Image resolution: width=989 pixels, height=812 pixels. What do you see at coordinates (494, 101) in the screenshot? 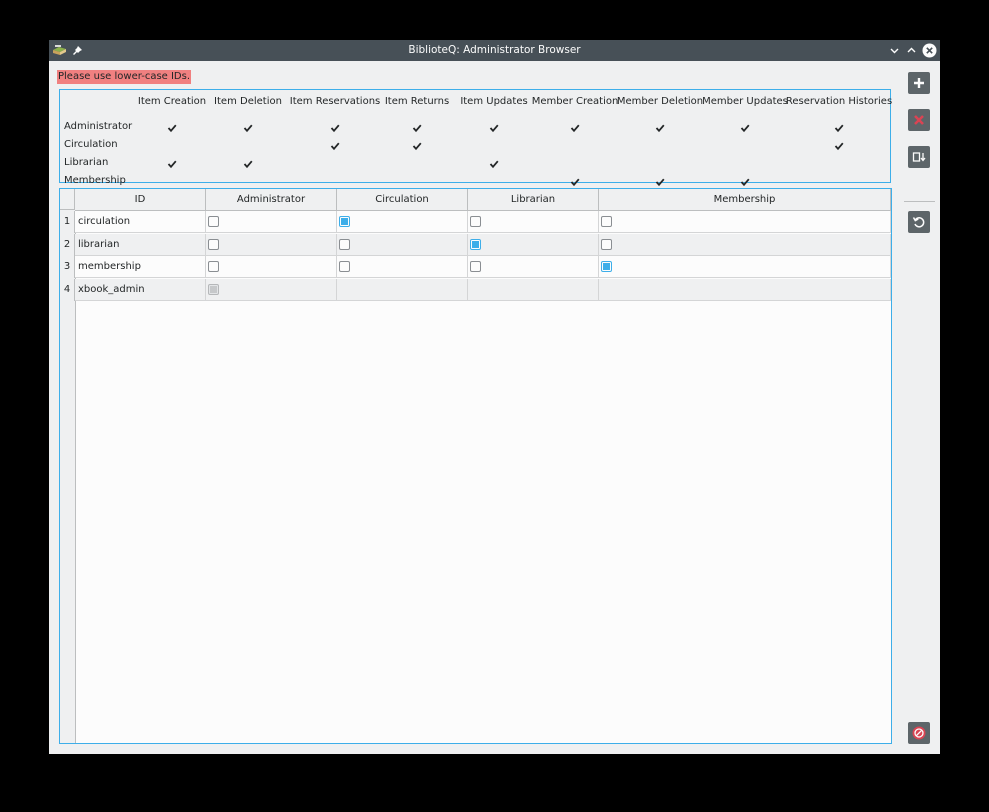
I see `permission-column-header: Item Updates` at bounding box center [494, 101].